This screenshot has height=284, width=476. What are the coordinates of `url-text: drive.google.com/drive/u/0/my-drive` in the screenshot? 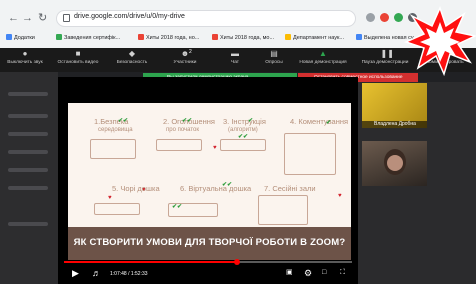 It's located at (129, 16).